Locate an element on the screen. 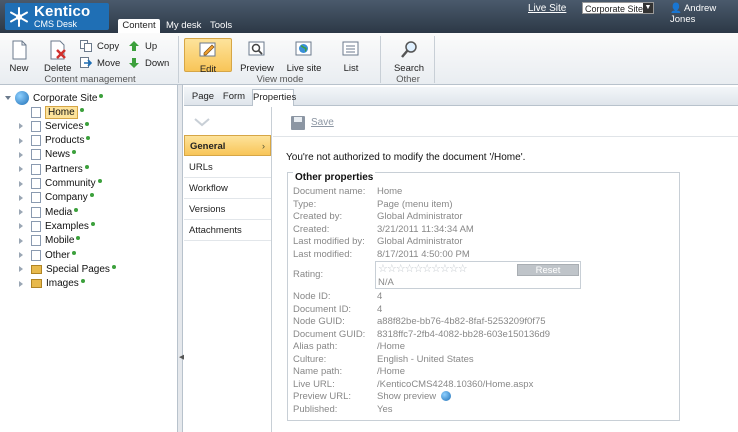  tab-properties: Properties is located at coordinates (274, 97).